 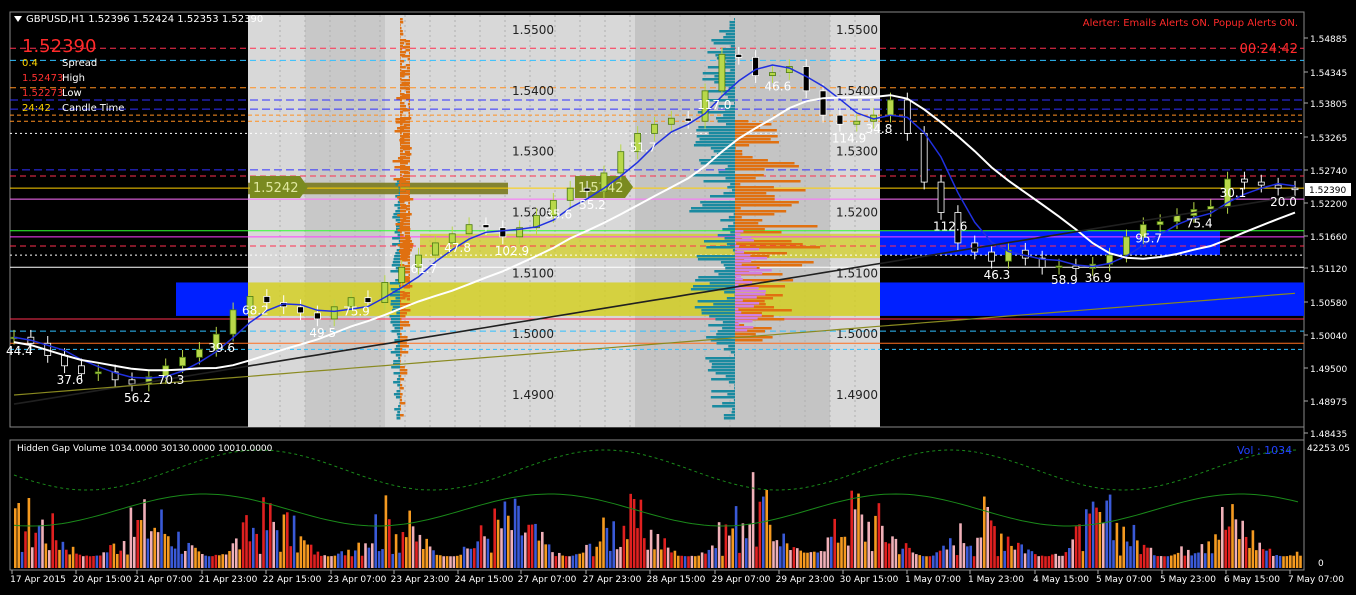 I want to click on time-tick-label: 22 Apr 15:00, so click(x=292, y=580).